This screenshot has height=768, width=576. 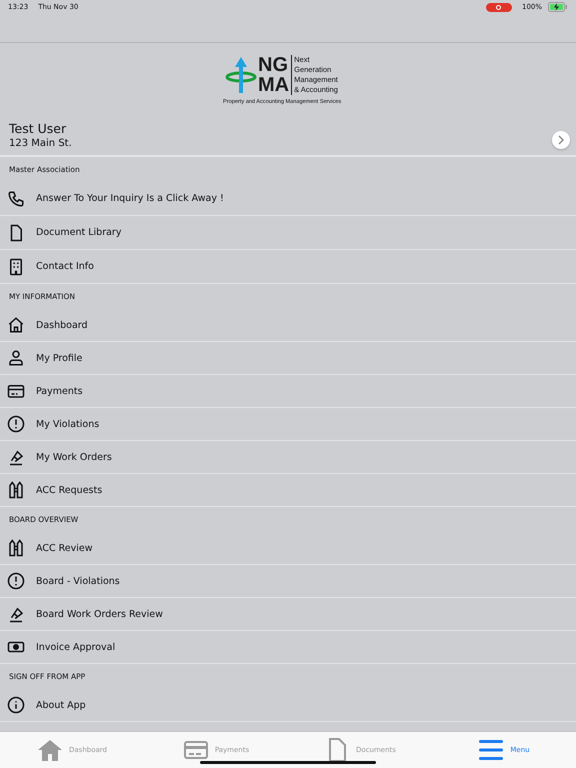 What do you see at coordinates (273, 65) in the screenshot?
I see `logo-letters: NG` at bounding box center [273, 65].